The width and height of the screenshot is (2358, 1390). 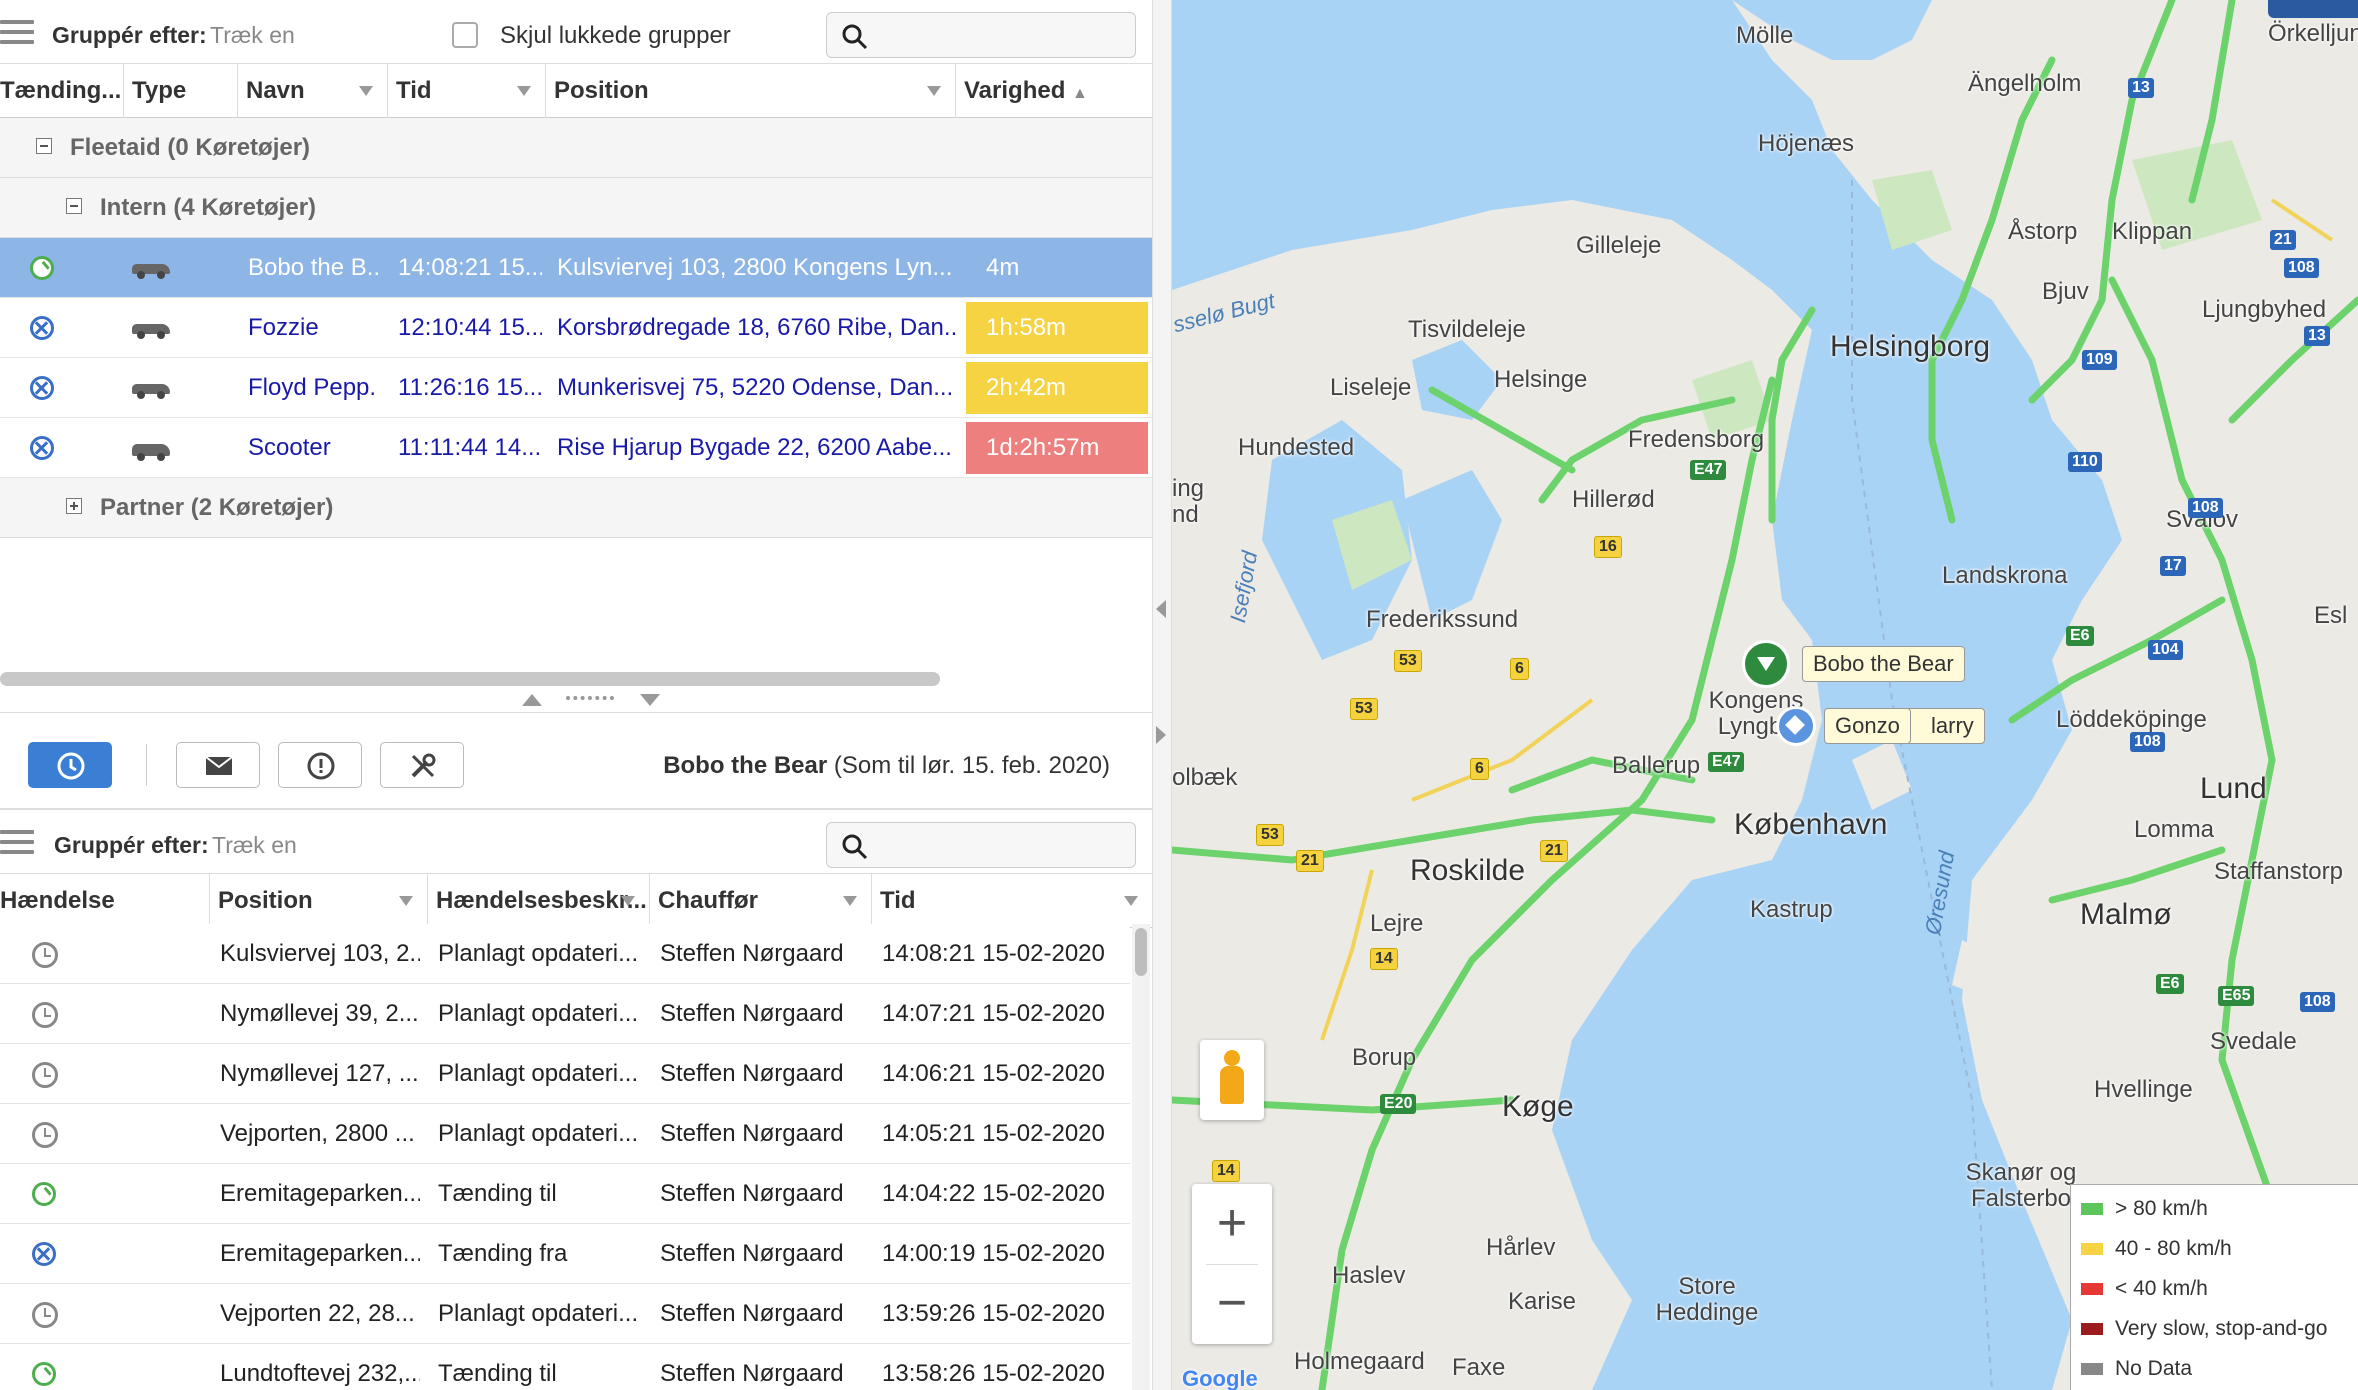 I want to click on column-type: Type, so click(x=181, y=91).